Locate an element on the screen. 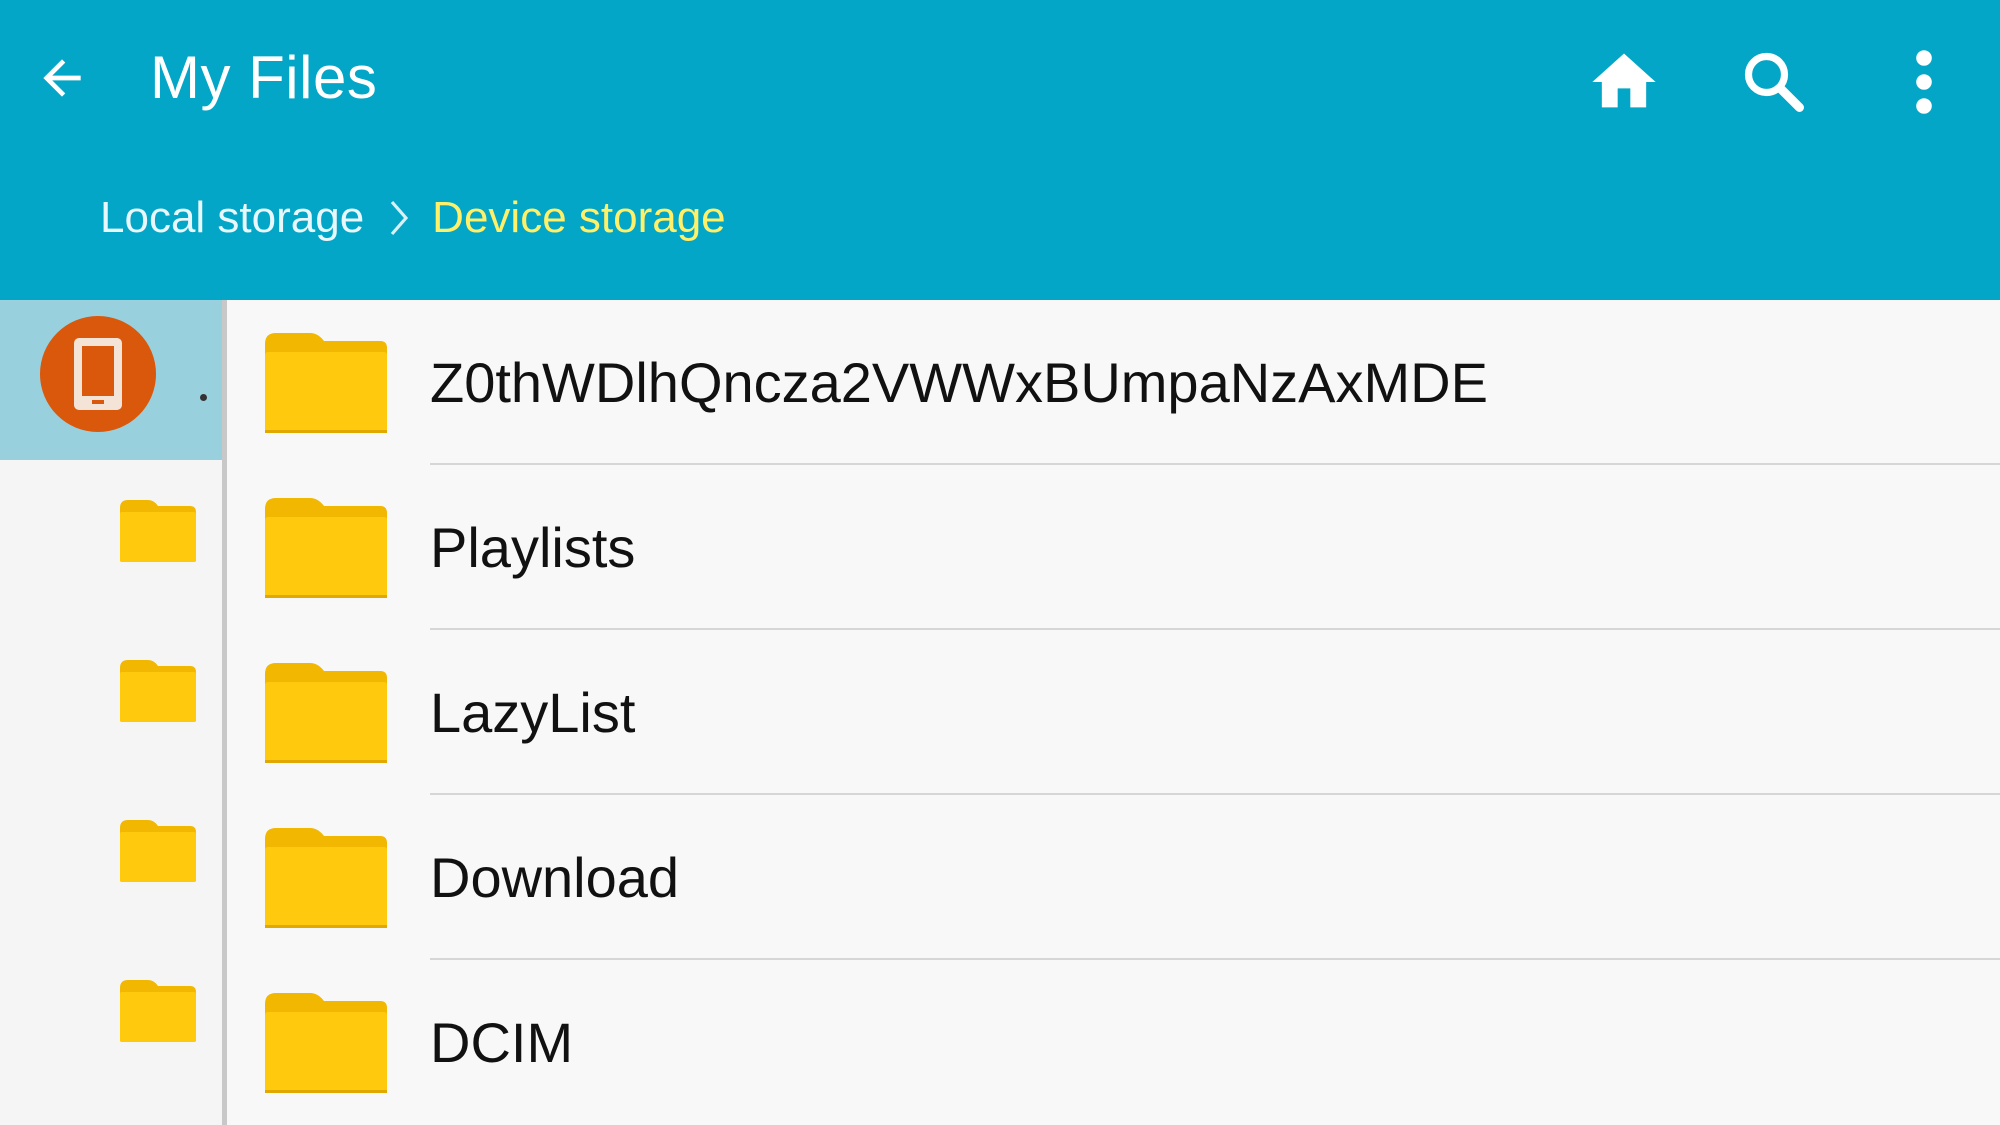 The image size is (2000, 1125). breadcrumb: Local storage Device storage is located at coordinates (413, 218).